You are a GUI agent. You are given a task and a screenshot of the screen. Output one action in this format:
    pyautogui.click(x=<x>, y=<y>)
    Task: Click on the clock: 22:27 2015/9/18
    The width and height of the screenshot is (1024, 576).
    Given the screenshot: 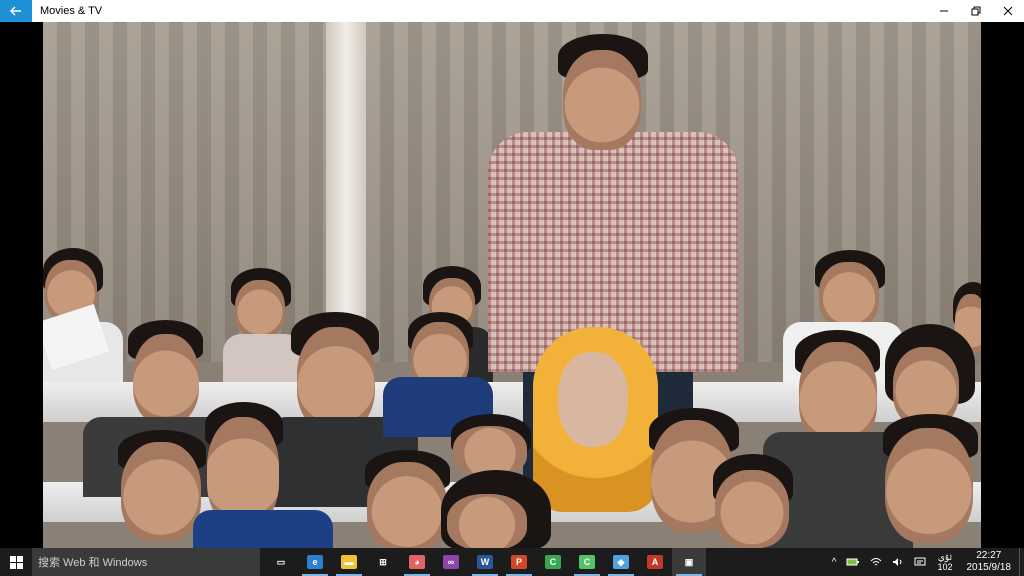 What is the action you would take?
    pyautogui.click(x=989, y=562)
    